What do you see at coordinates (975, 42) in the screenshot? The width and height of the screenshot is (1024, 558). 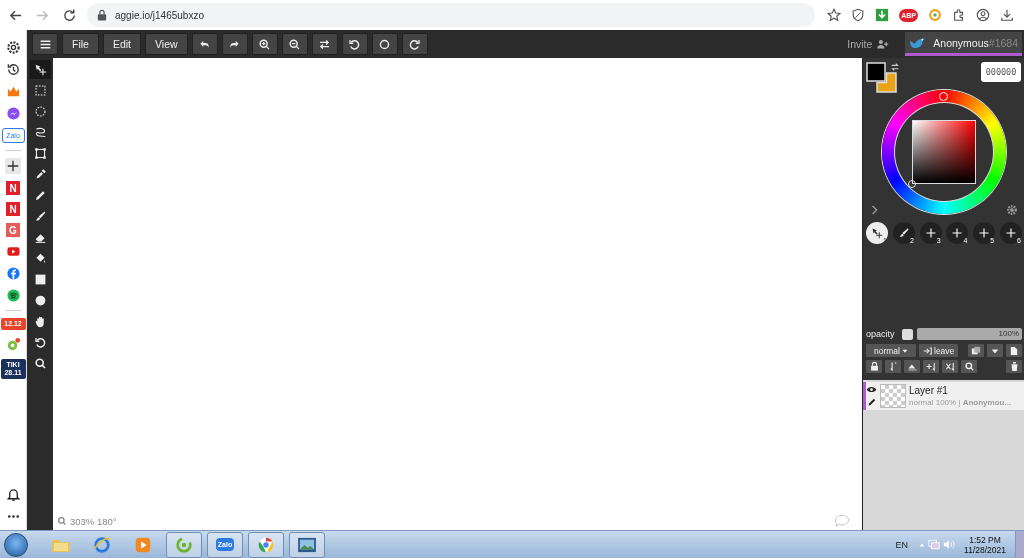 I see `user-name: Anonymous#1684` at bounding box center [975, 42].